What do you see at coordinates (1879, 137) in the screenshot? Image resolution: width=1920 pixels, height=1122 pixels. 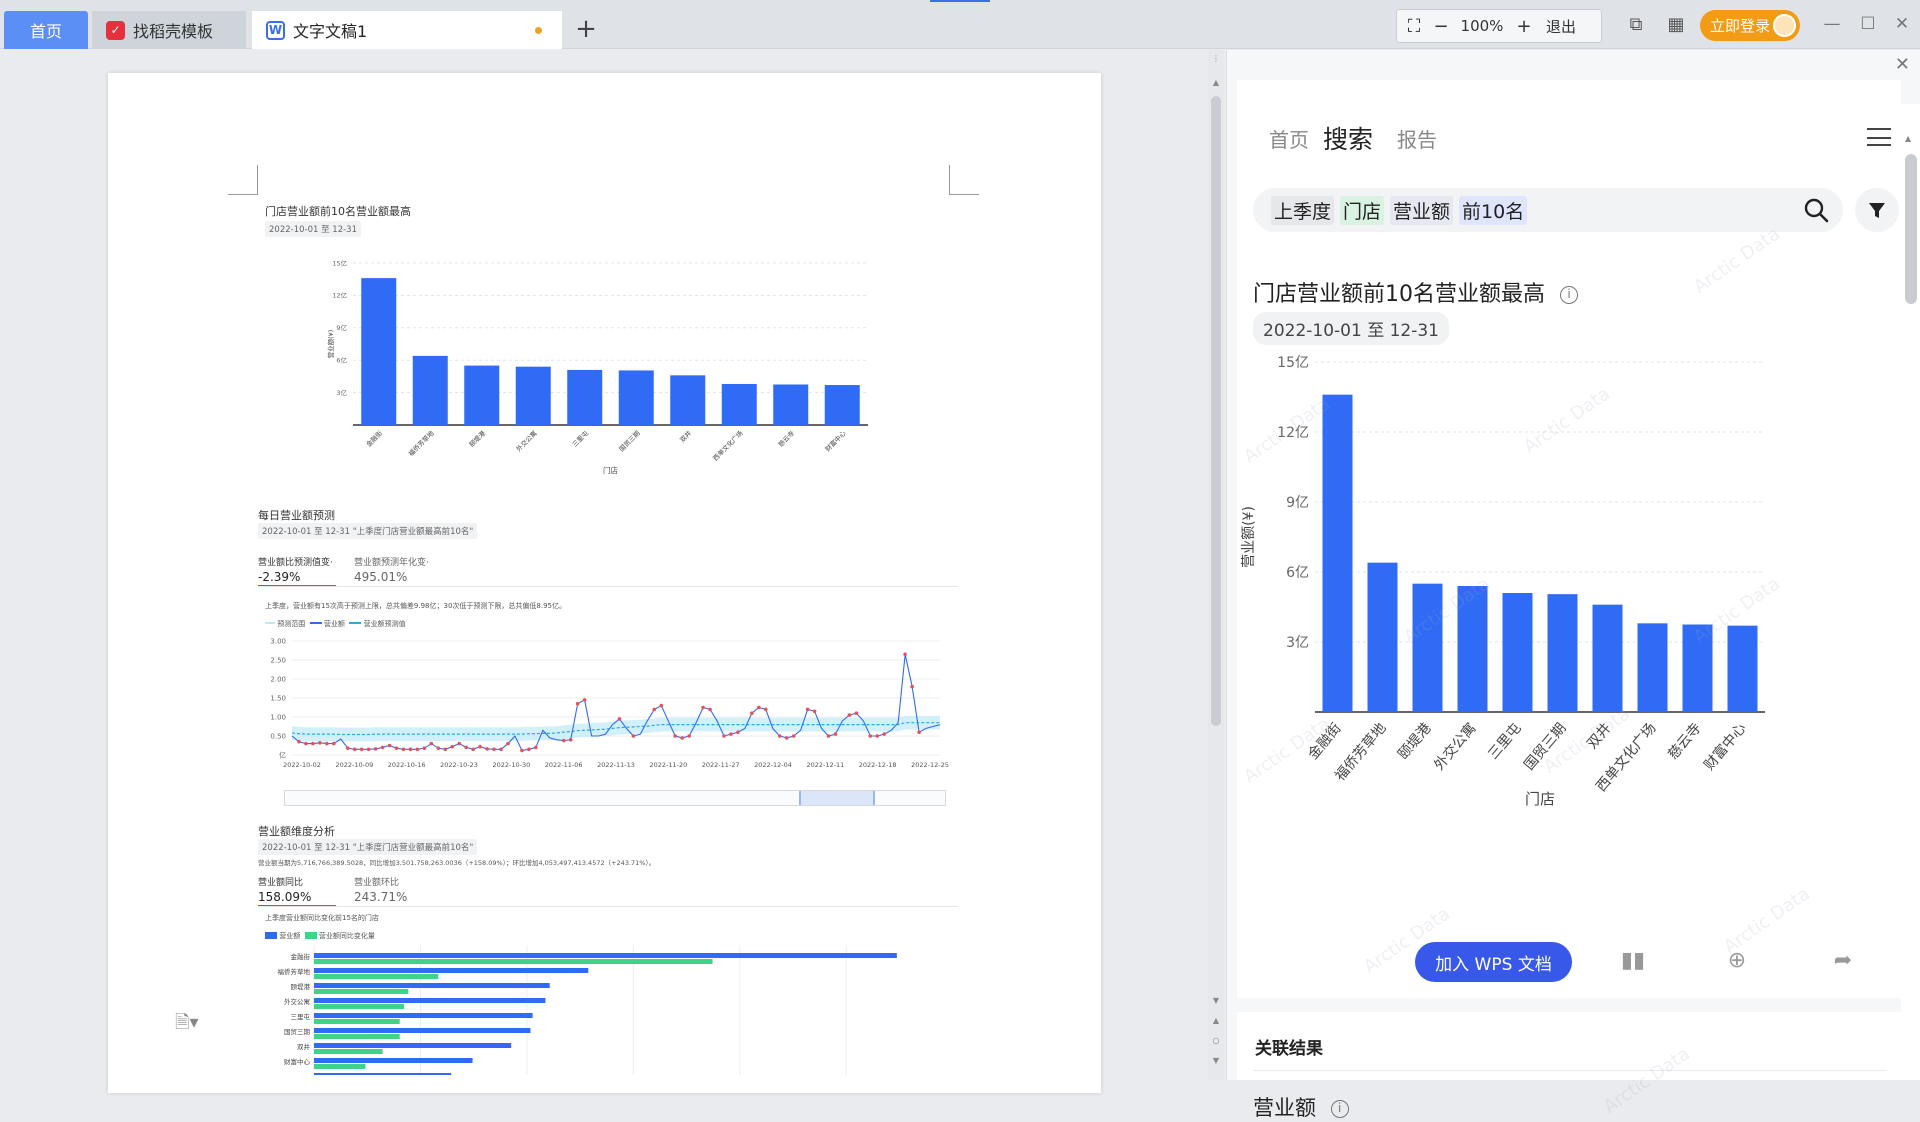 I see `panel-menu-icon` at bounding box center [1879, 137].